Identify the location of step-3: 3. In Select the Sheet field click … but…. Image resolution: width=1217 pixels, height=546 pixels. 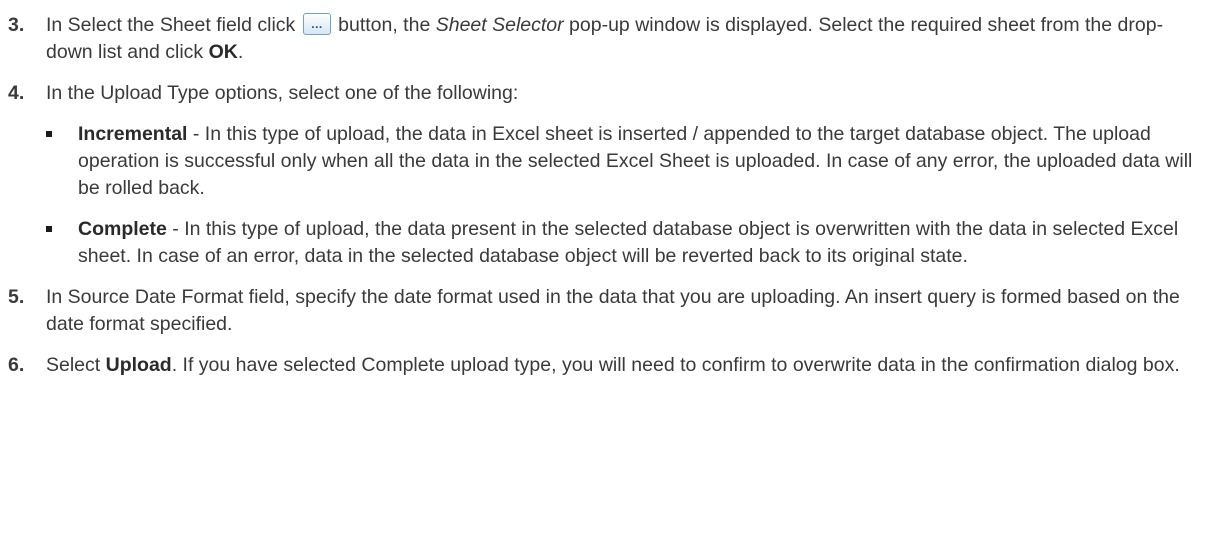
(608, 39).